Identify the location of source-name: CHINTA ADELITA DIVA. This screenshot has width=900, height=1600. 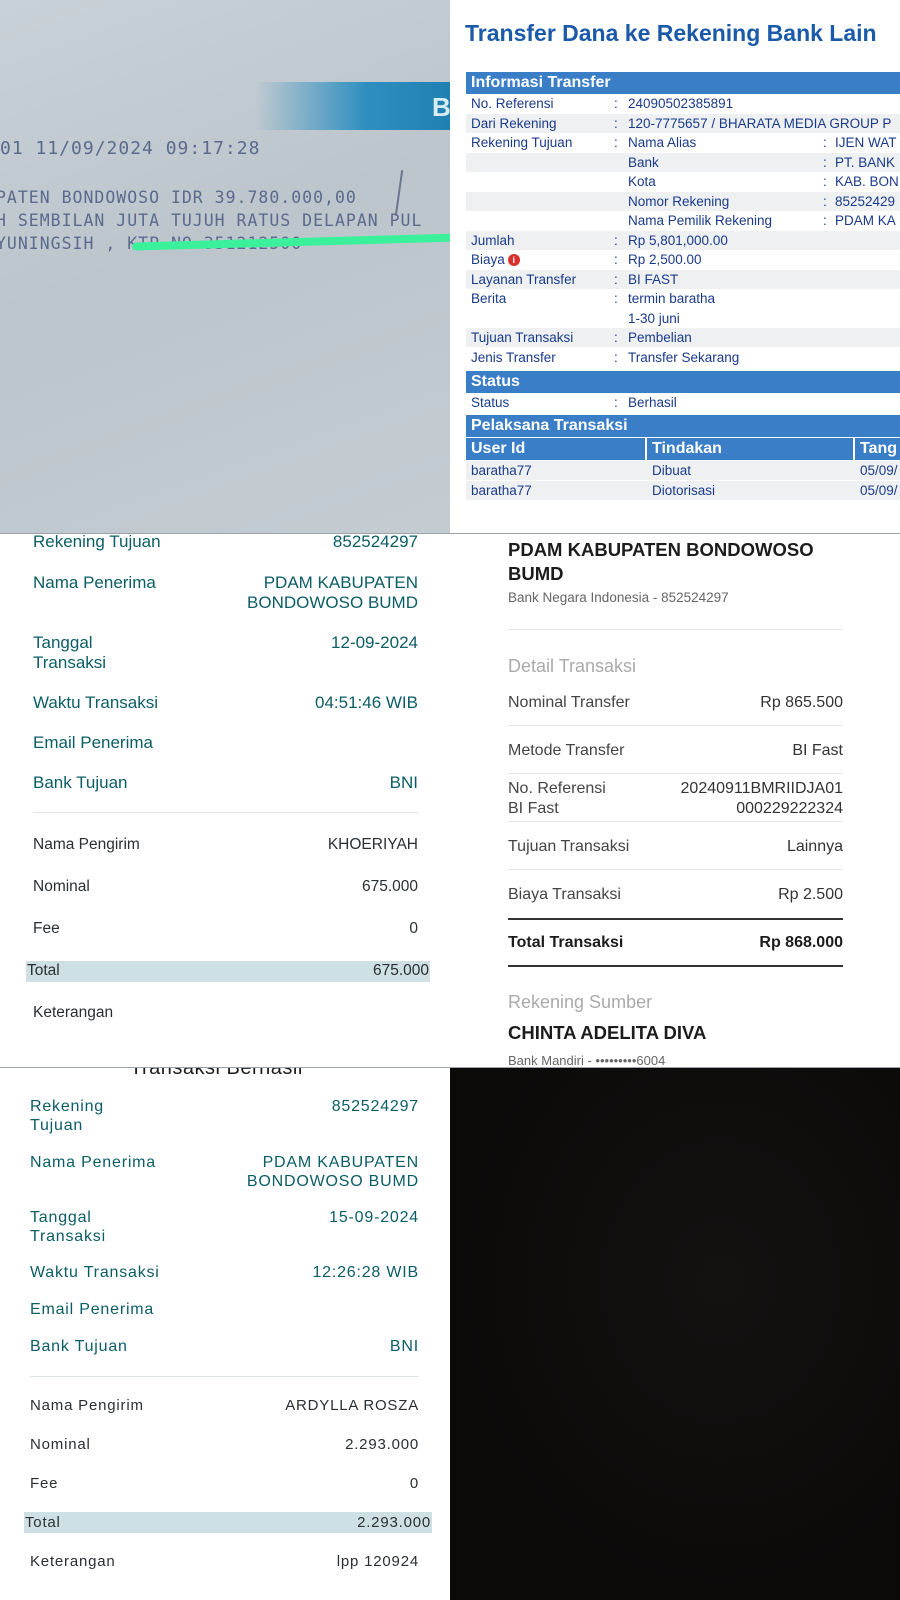
(607, 1032).